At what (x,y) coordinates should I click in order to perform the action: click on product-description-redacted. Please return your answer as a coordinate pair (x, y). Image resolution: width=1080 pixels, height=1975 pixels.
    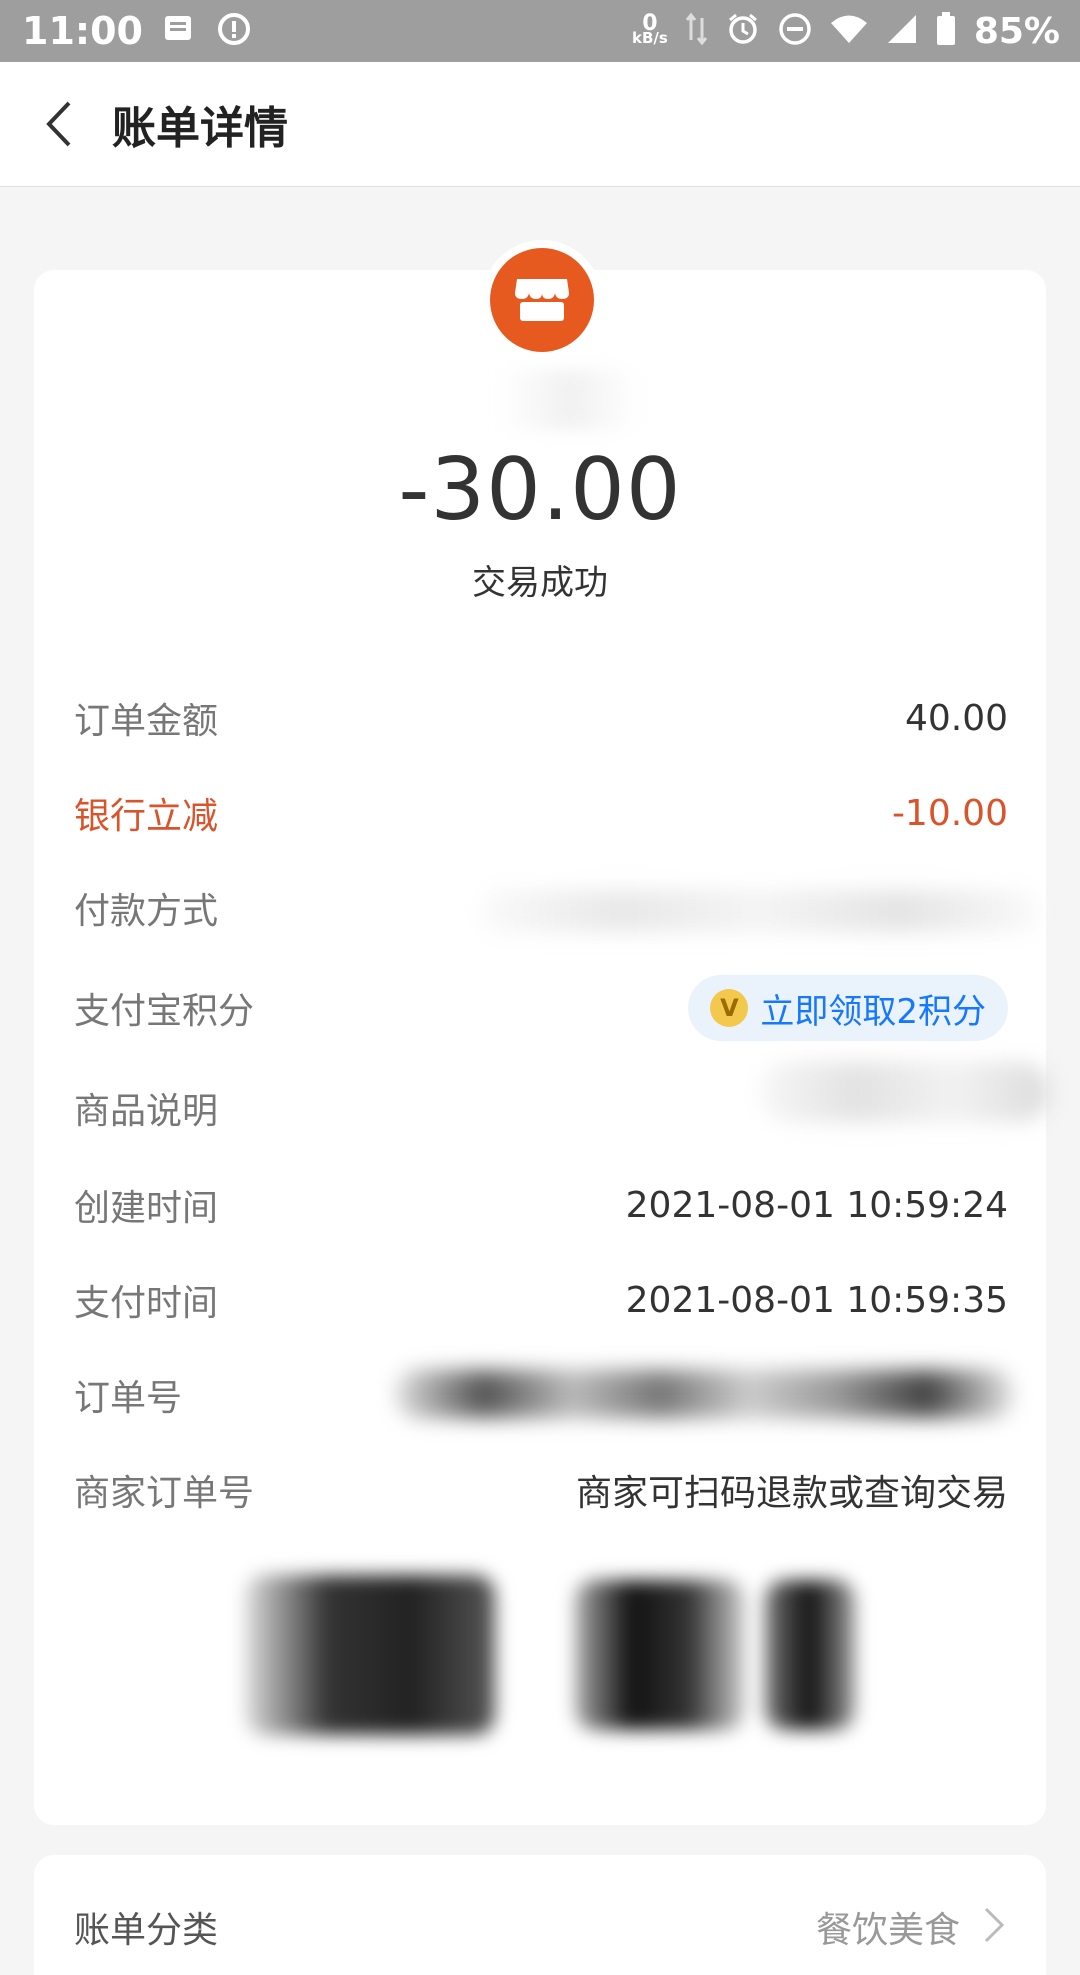
    Looking at the image, I should click on (905, 1092).